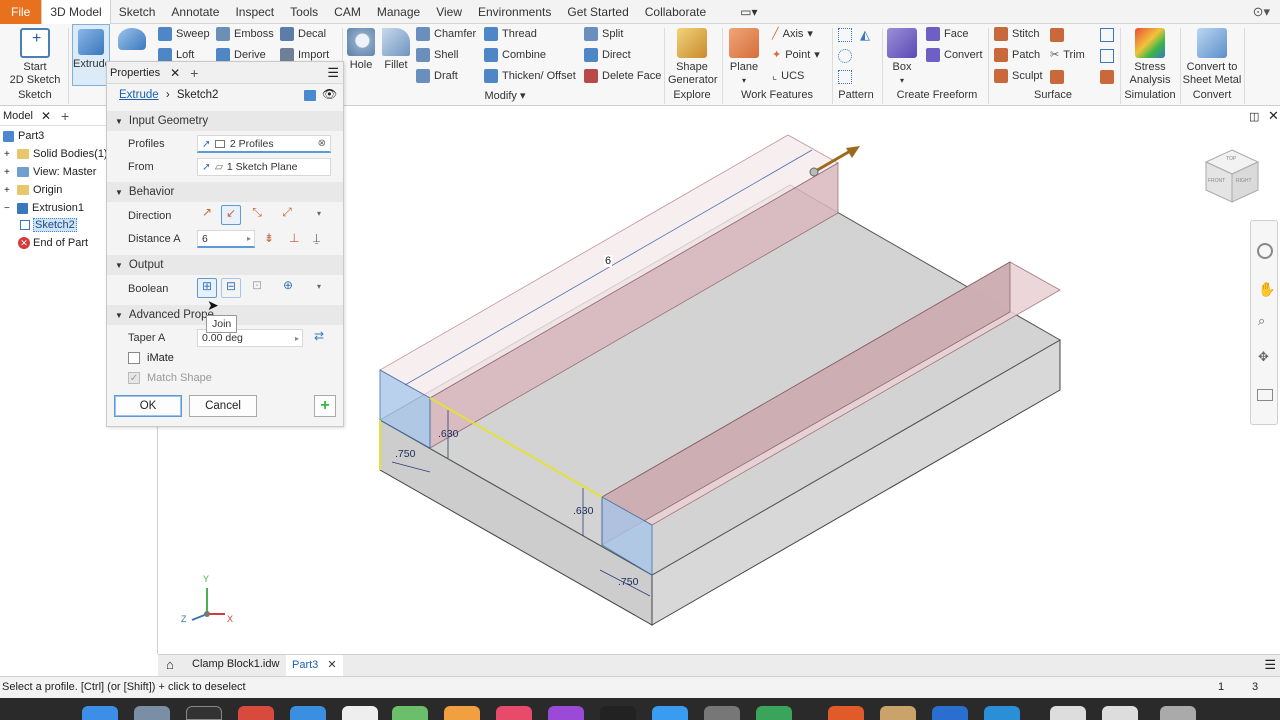 This screenshot has width=1280, height=720. What do you see at coordinates (204, 713) in the screenshot?
I see `terminal-icon` at bounding box center [204, 713].